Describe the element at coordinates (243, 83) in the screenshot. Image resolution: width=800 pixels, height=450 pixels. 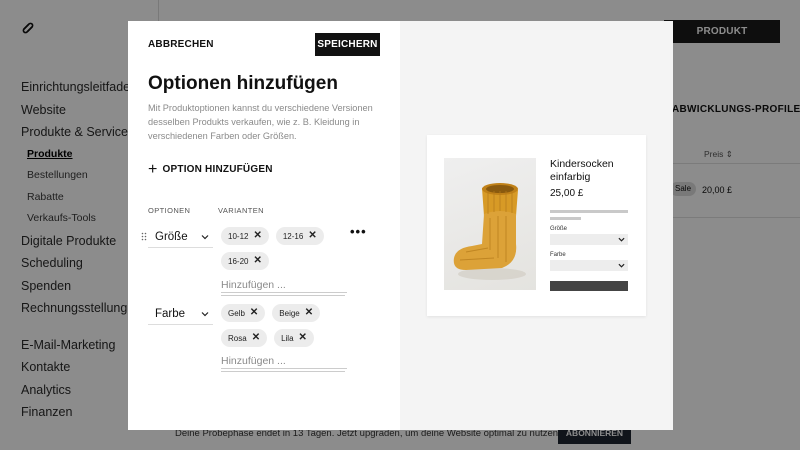
I see `modal-title: Optionen hinzufügen` at that location.